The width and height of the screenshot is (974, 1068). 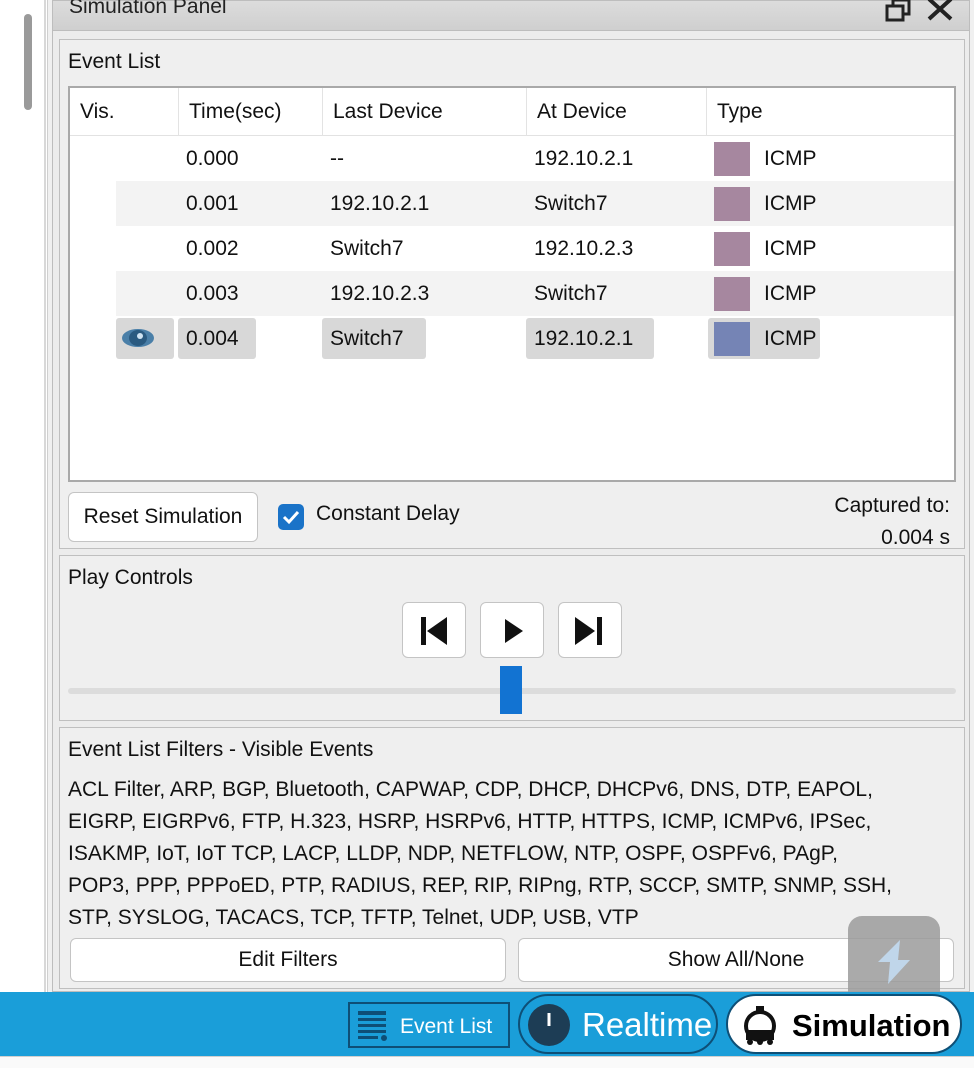 I want to click on col-time: Time(sec), so click(x=250, y=112).